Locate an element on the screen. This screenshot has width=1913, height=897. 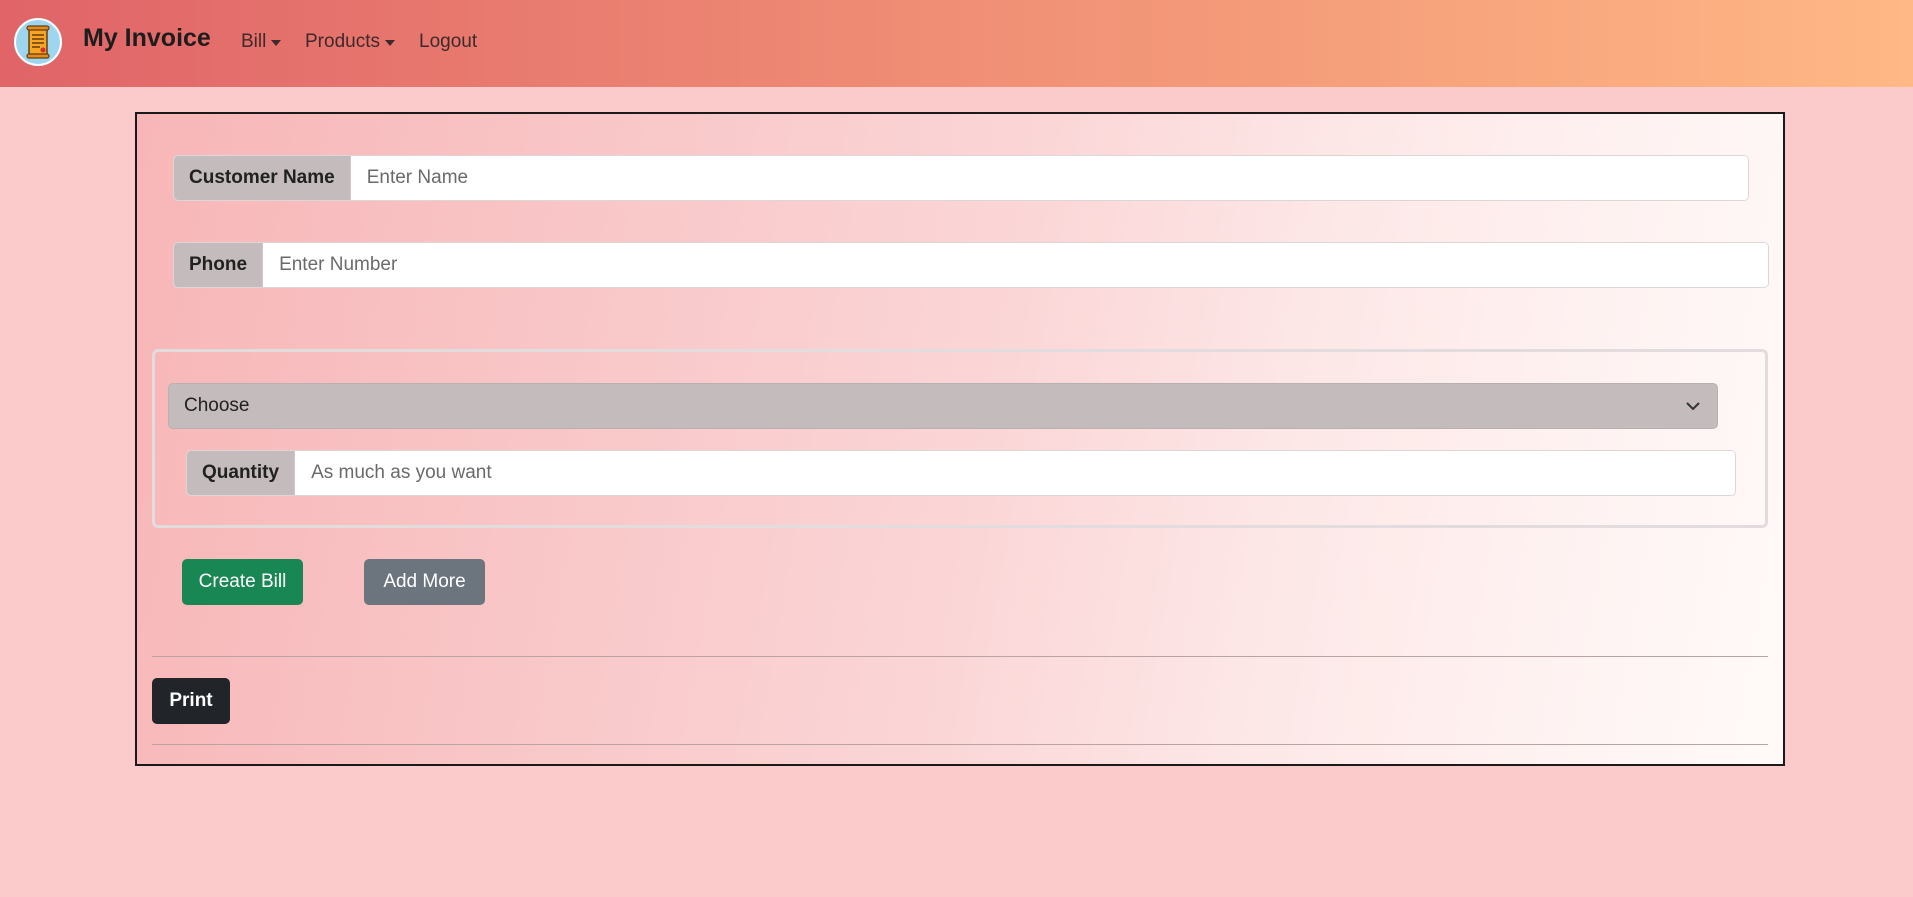
nav-products-label: Products is located at coordinates (342, 41).